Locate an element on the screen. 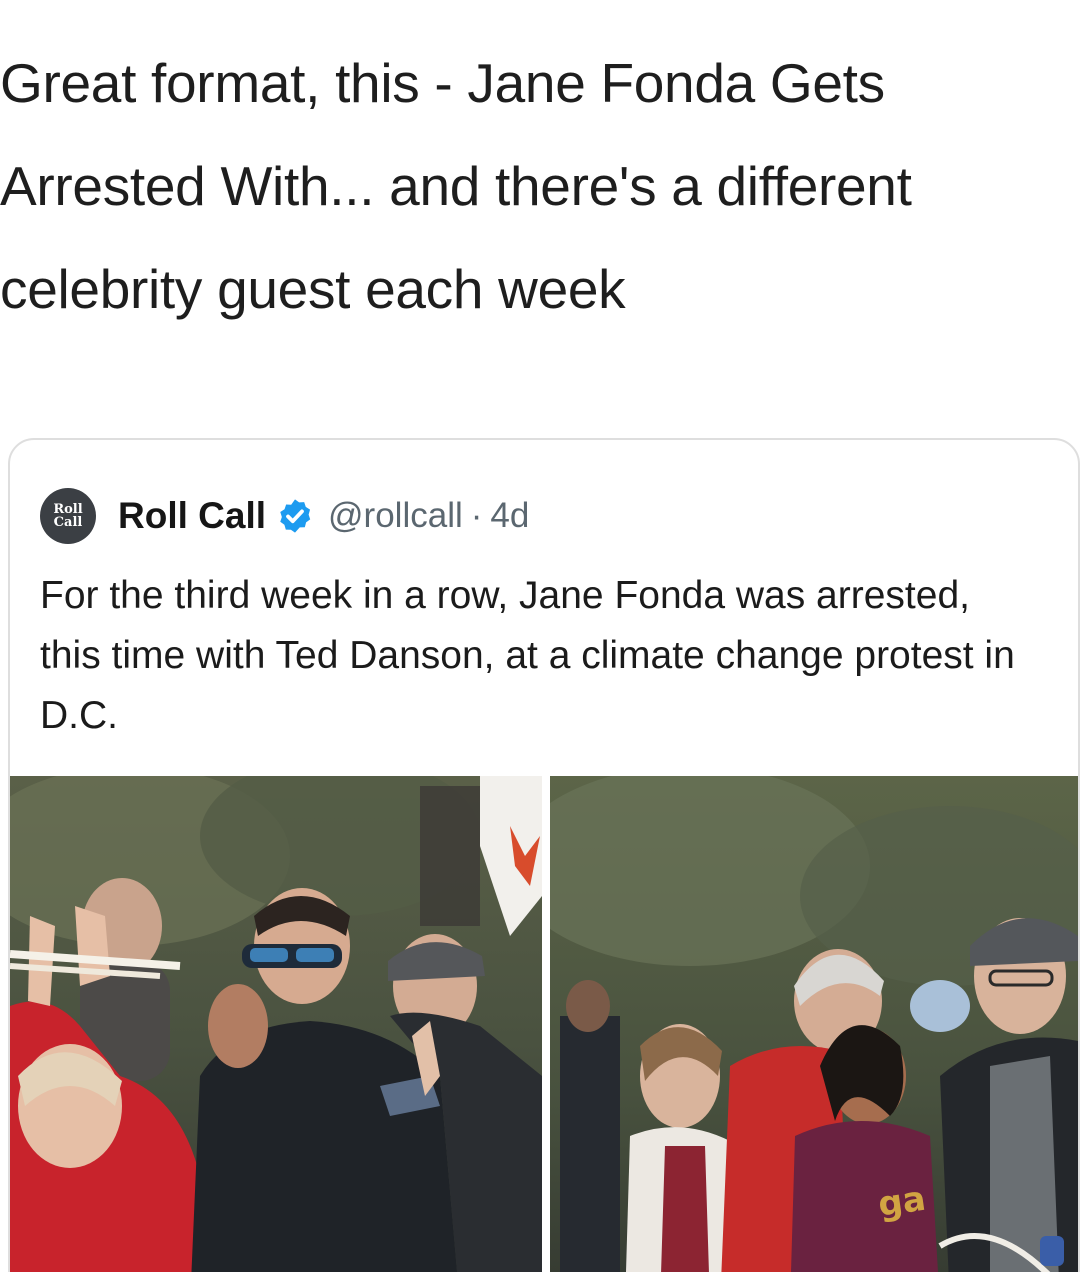 This screenshot has width=1080, height=1272. tweet-header: Roll Call Roll Call @rollcall · 4d is located at coordinates (284, 516).